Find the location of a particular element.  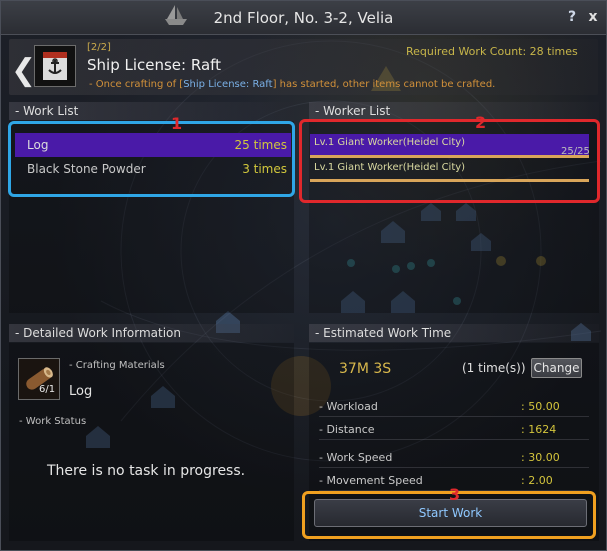

stat-workload: - Workload : 50.00 is located at coordinates (454, 407).